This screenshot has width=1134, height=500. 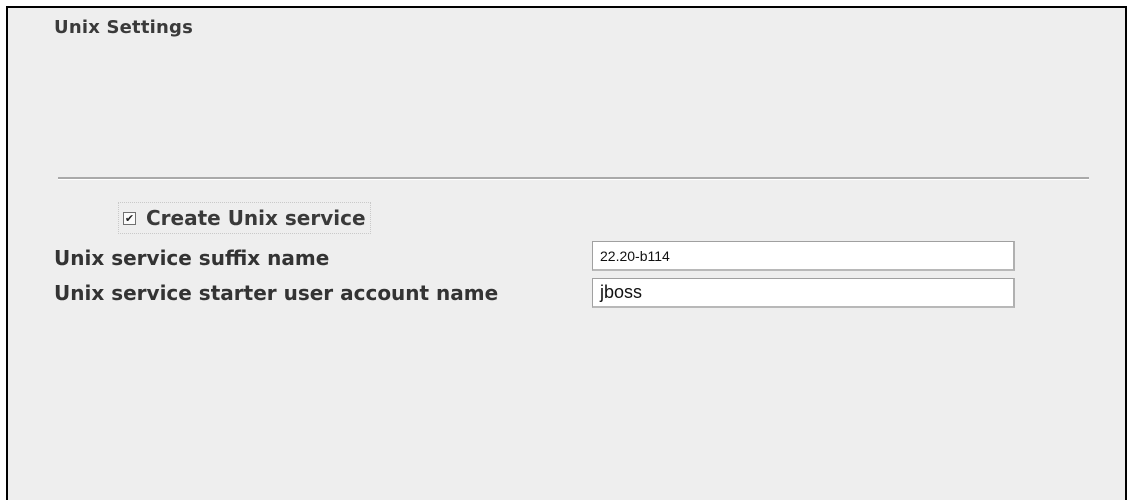 What do you see at coordinates (573, 178) in the screenshot?
I see `separator` at bounding box center [573, 178].